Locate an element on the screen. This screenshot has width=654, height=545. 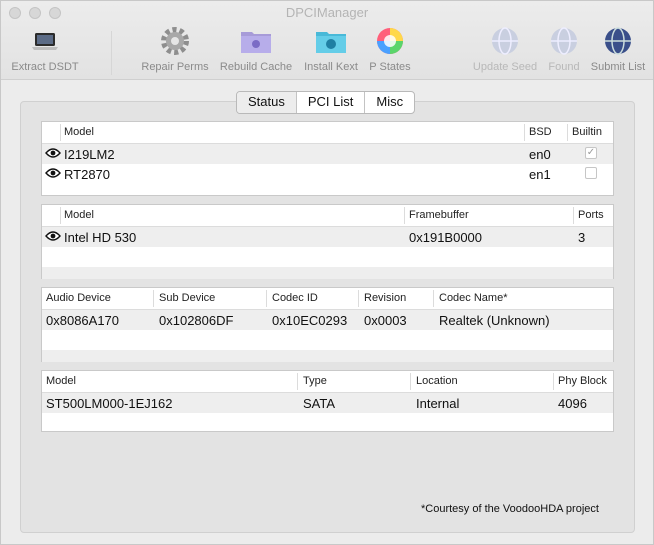
column-phy-block: Phy Block is located at coordinates (582, 381).